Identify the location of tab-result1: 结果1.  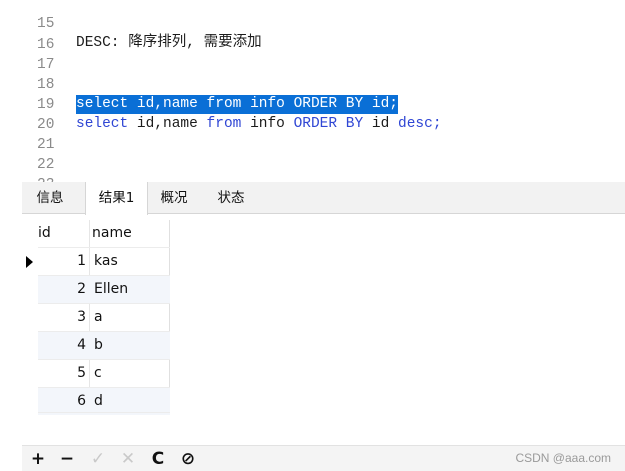
(116, 198).